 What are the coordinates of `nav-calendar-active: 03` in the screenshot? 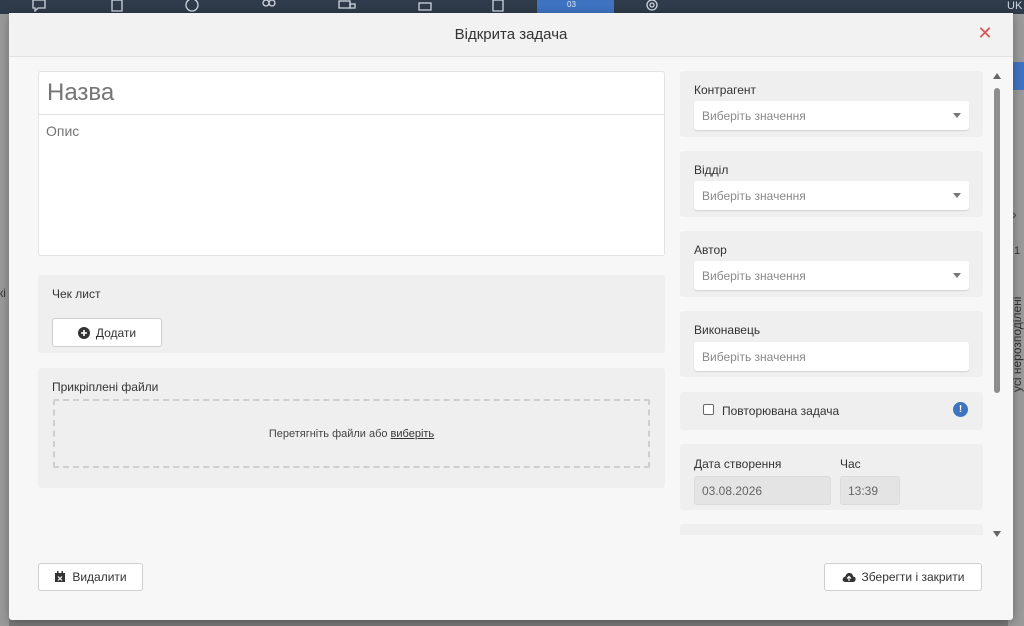 It's located at (575, 7).